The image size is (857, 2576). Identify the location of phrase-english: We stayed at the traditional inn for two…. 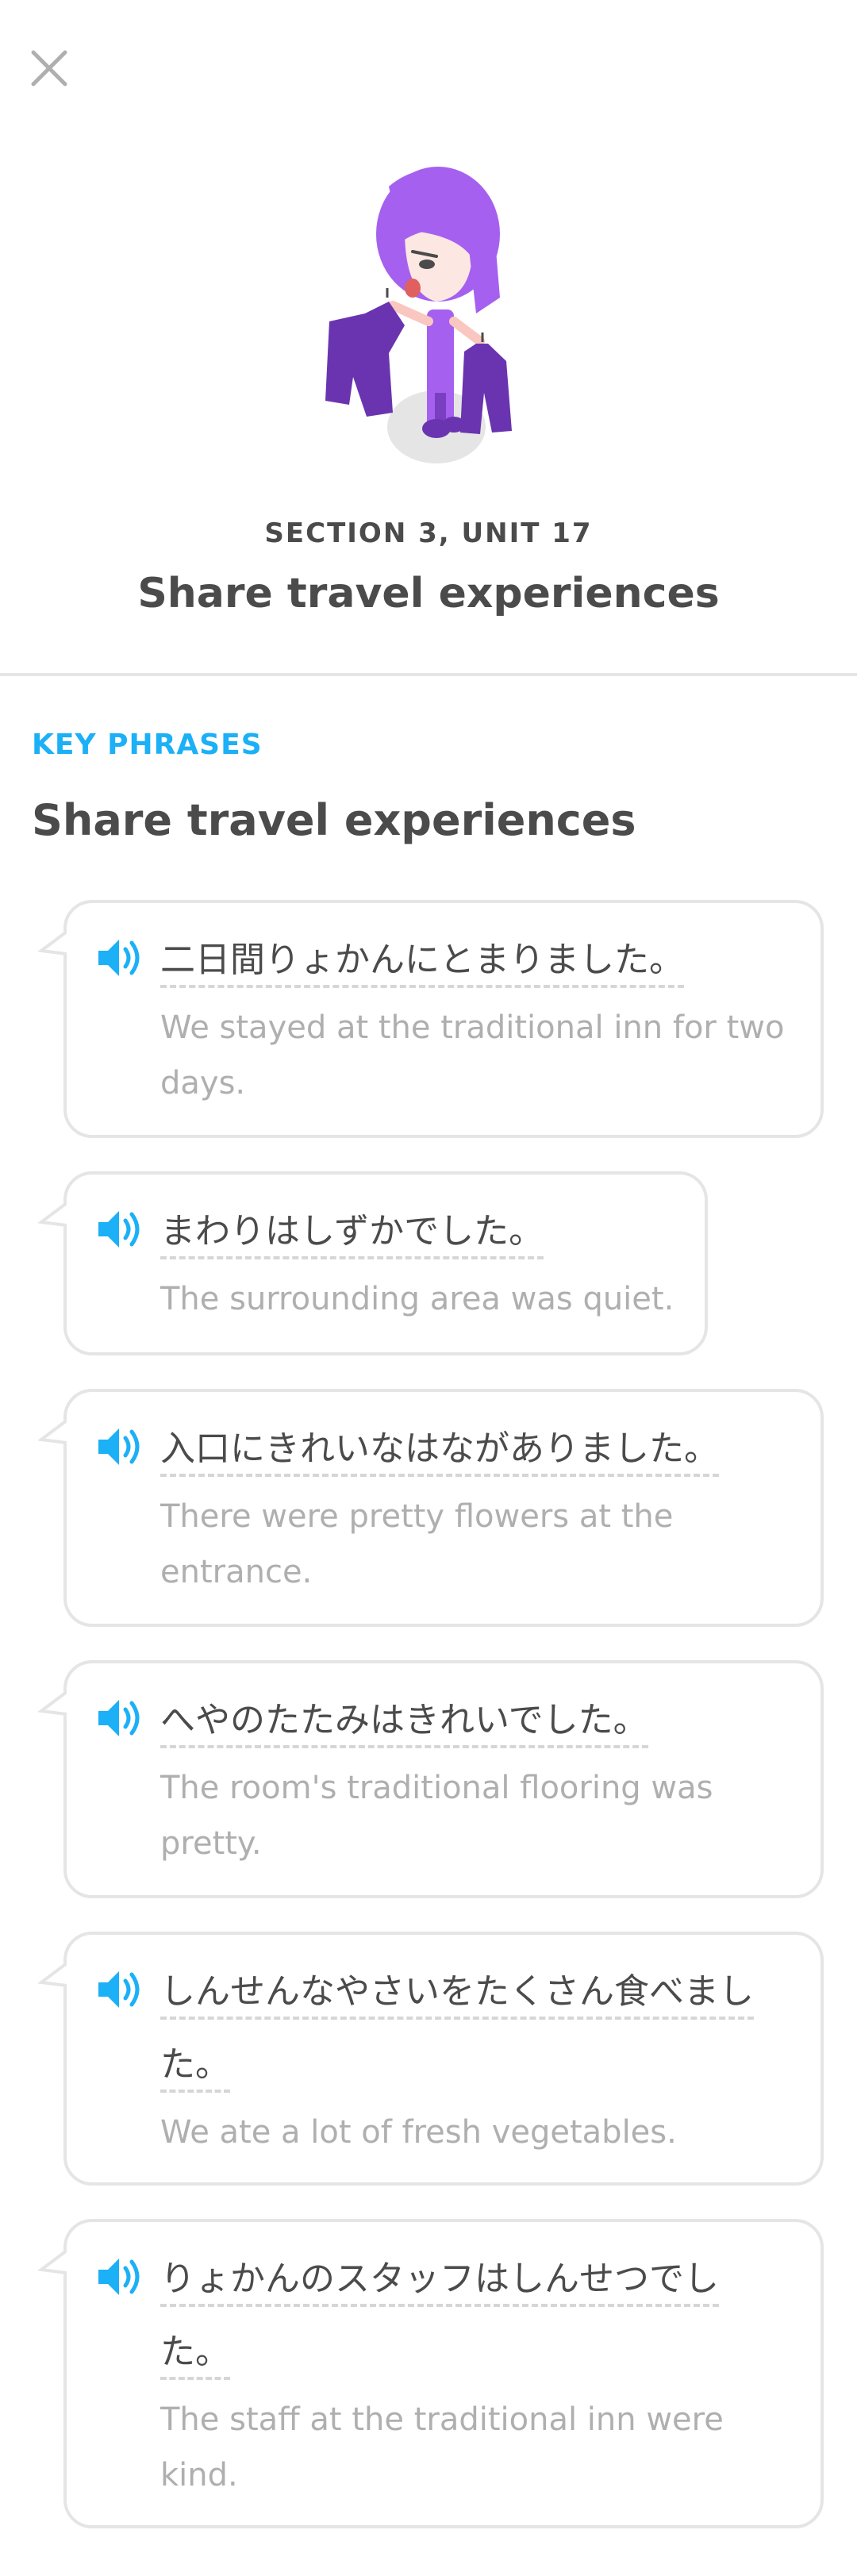
(472, 1055).